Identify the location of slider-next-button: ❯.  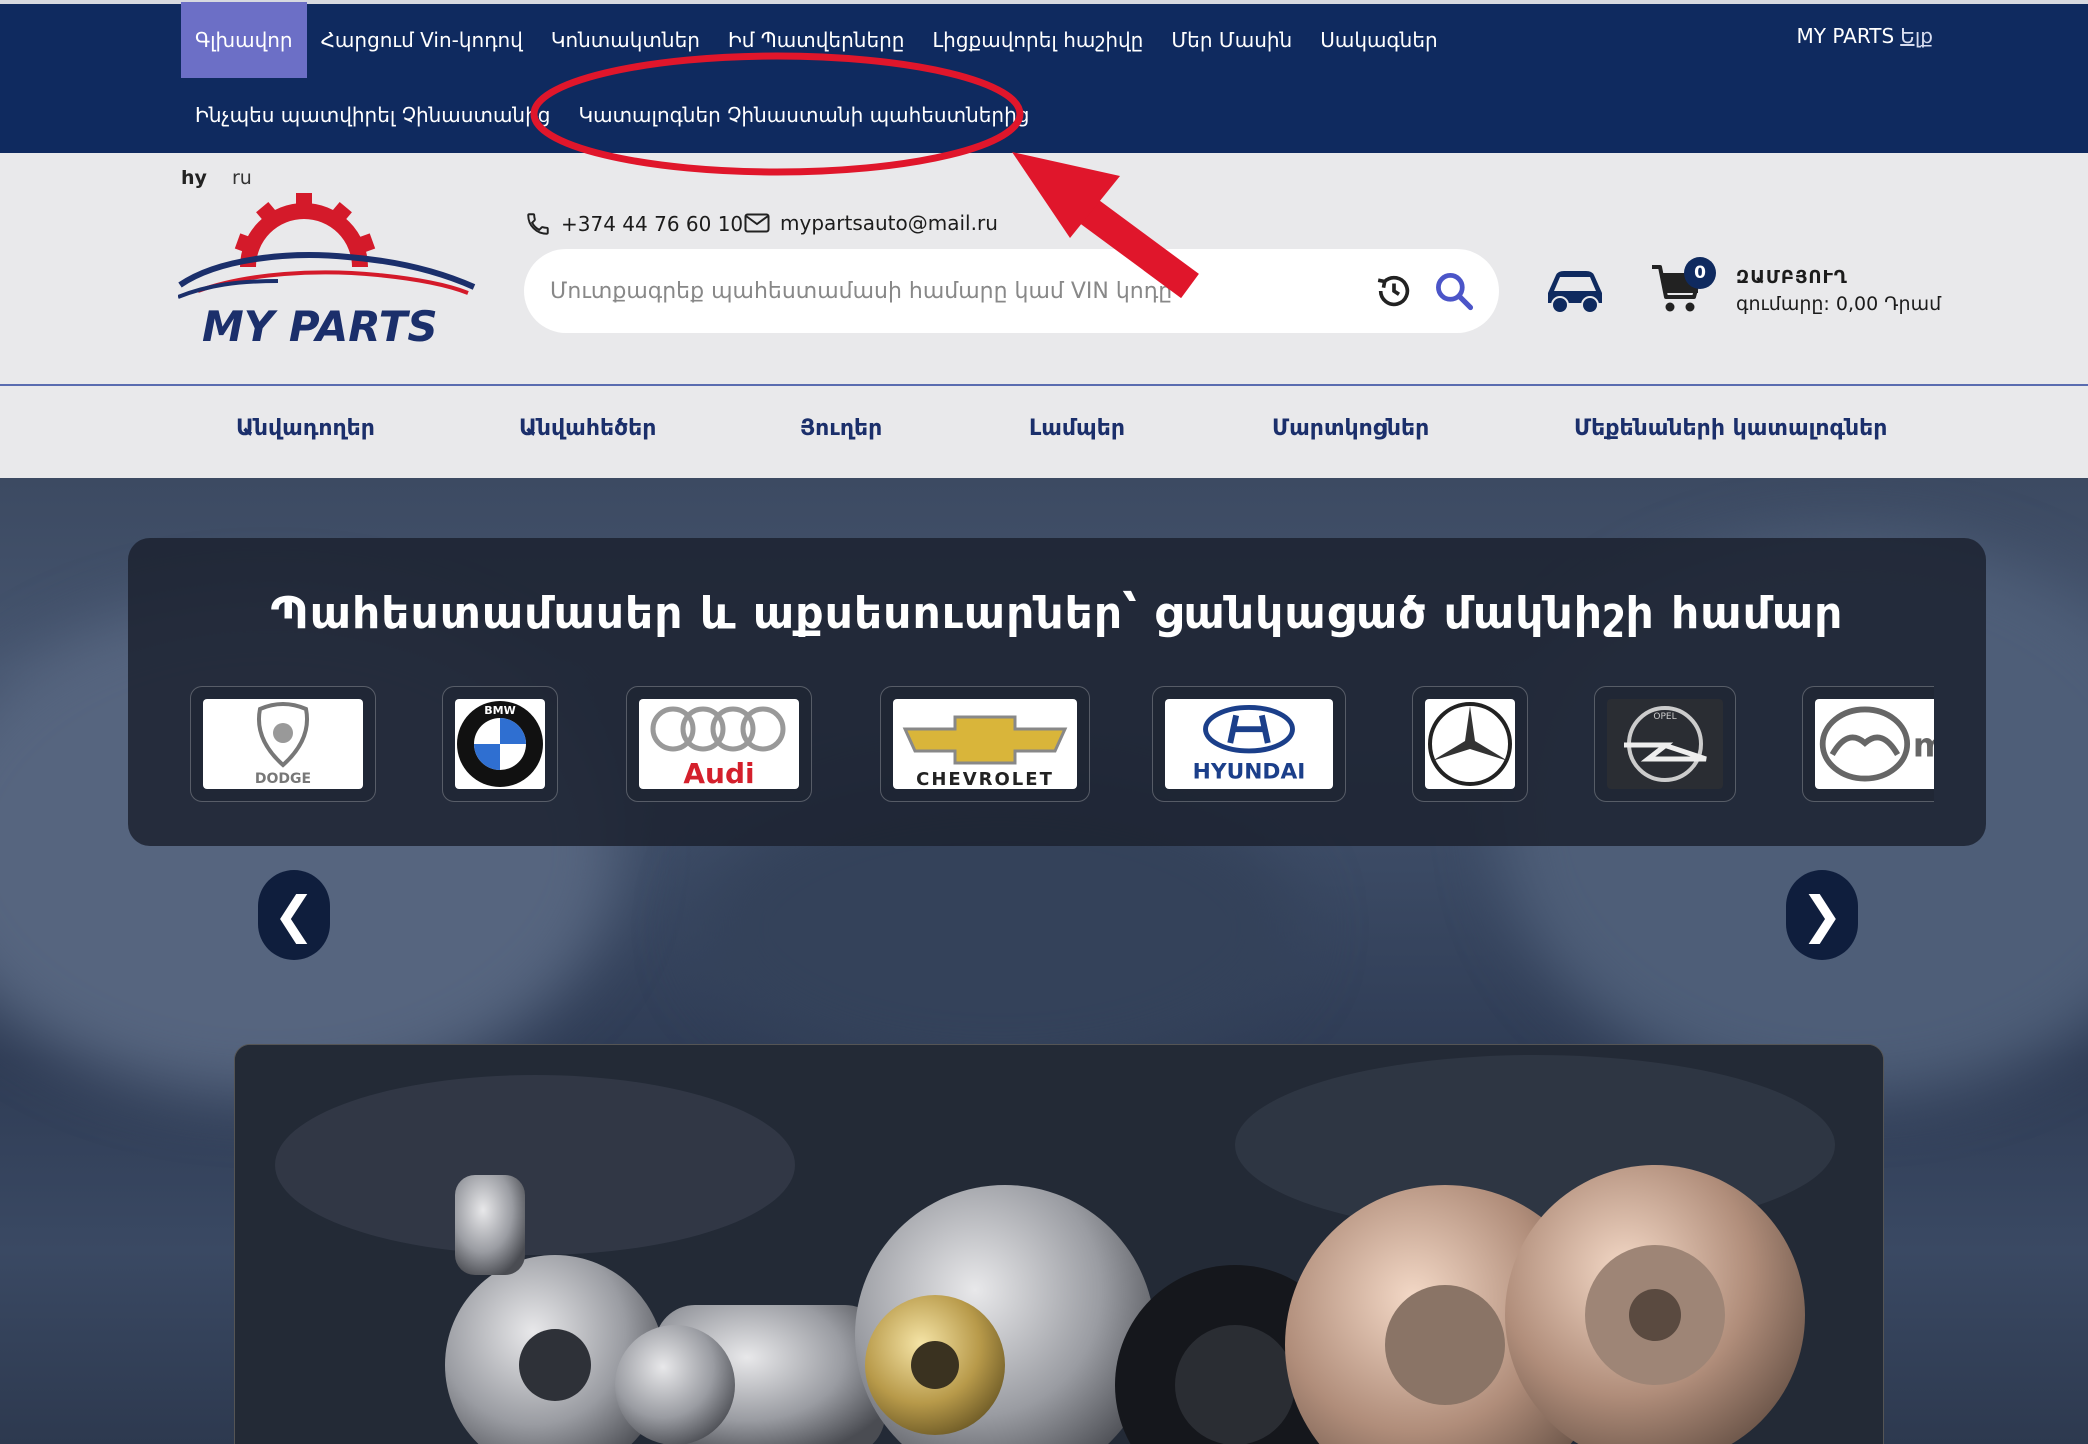
(1822, 915).